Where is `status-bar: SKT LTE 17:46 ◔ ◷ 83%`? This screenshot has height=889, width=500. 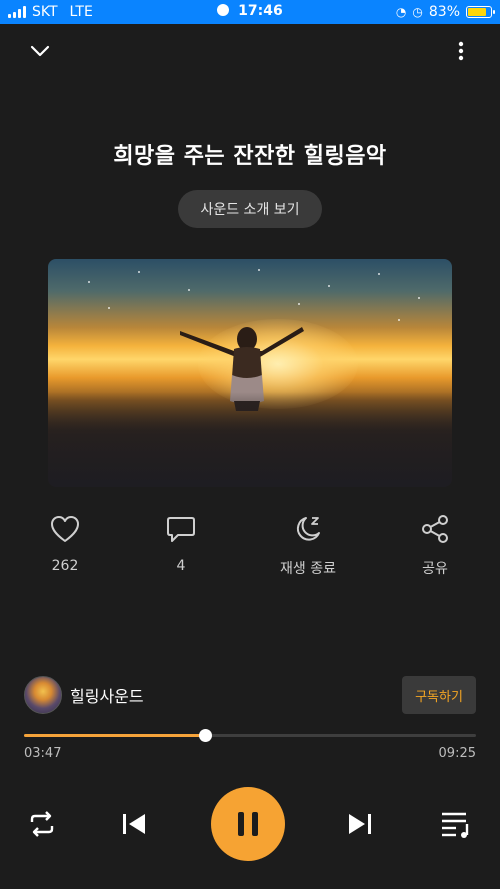
status-bar: SKT LTE 17:46 ◔ ◷ 83% is located at coordinates (250, 12).